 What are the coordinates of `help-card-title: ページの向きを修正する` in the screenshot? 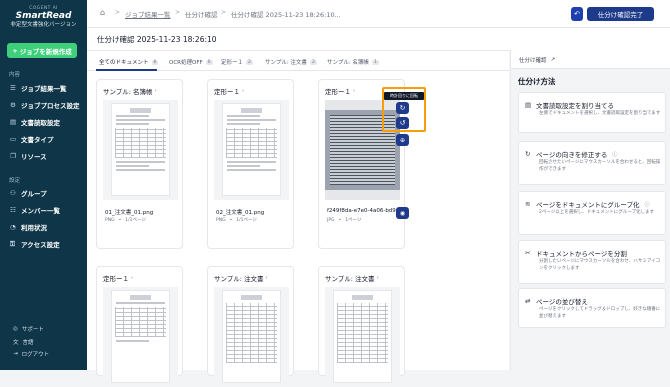 It's located at (572, 155).